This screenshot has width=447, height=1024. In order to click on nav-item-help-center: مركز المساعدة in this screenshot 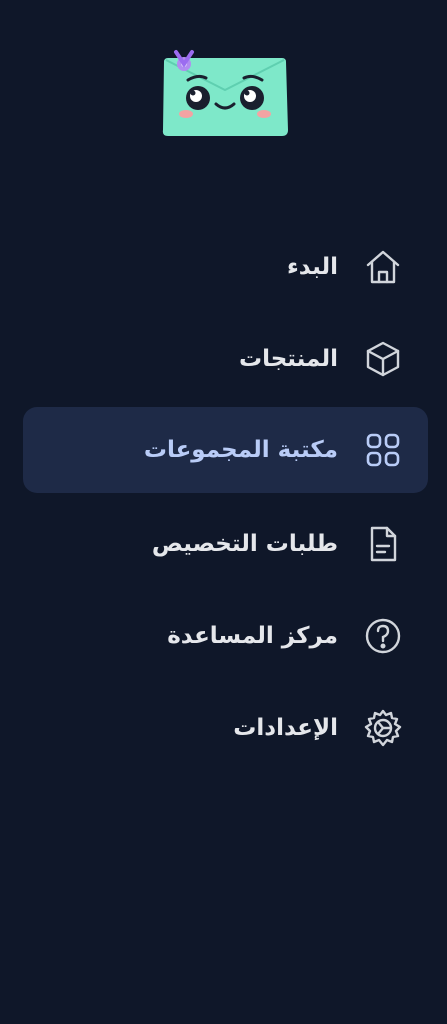, I will do `click(225, 636)`.